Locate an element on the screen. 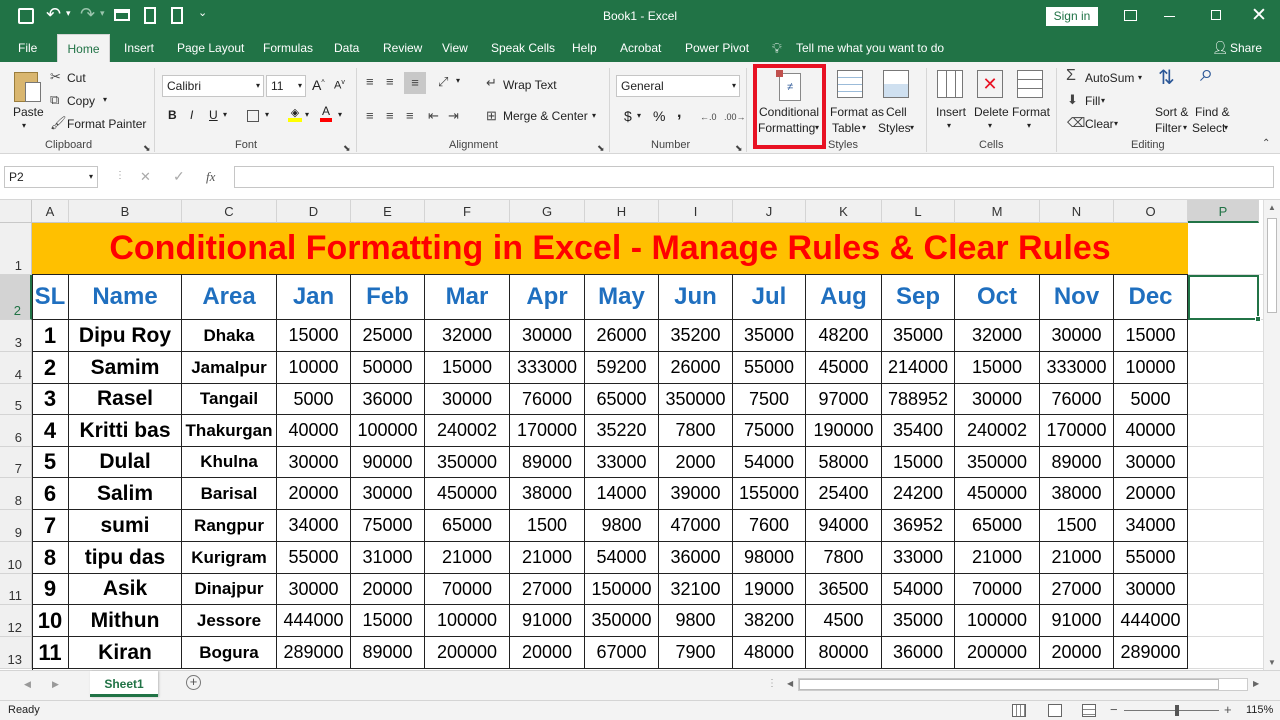 This screenshot has width=1280, height=720. decrease-font-icon: Av is located at coordinates (339, 85).